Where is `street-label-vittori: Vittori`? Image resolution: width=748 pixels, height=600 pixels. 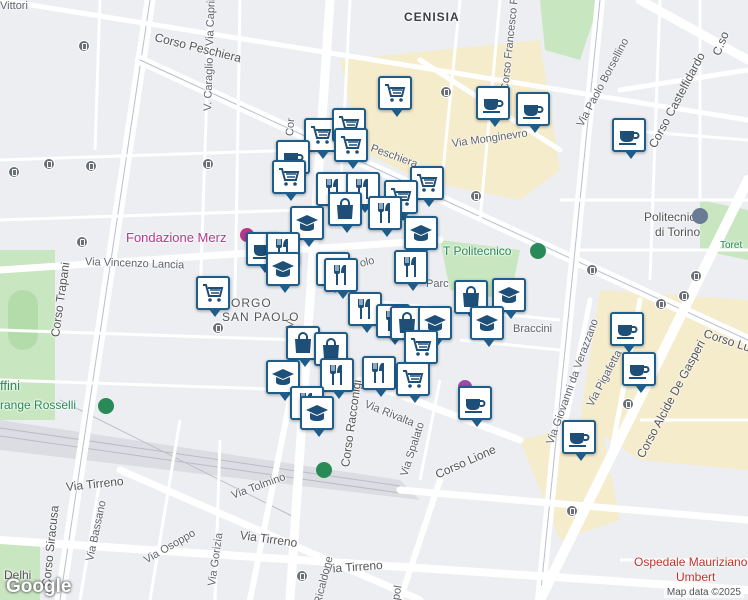
street-label-vittori: Vittori is located at coordinates (14, 6).